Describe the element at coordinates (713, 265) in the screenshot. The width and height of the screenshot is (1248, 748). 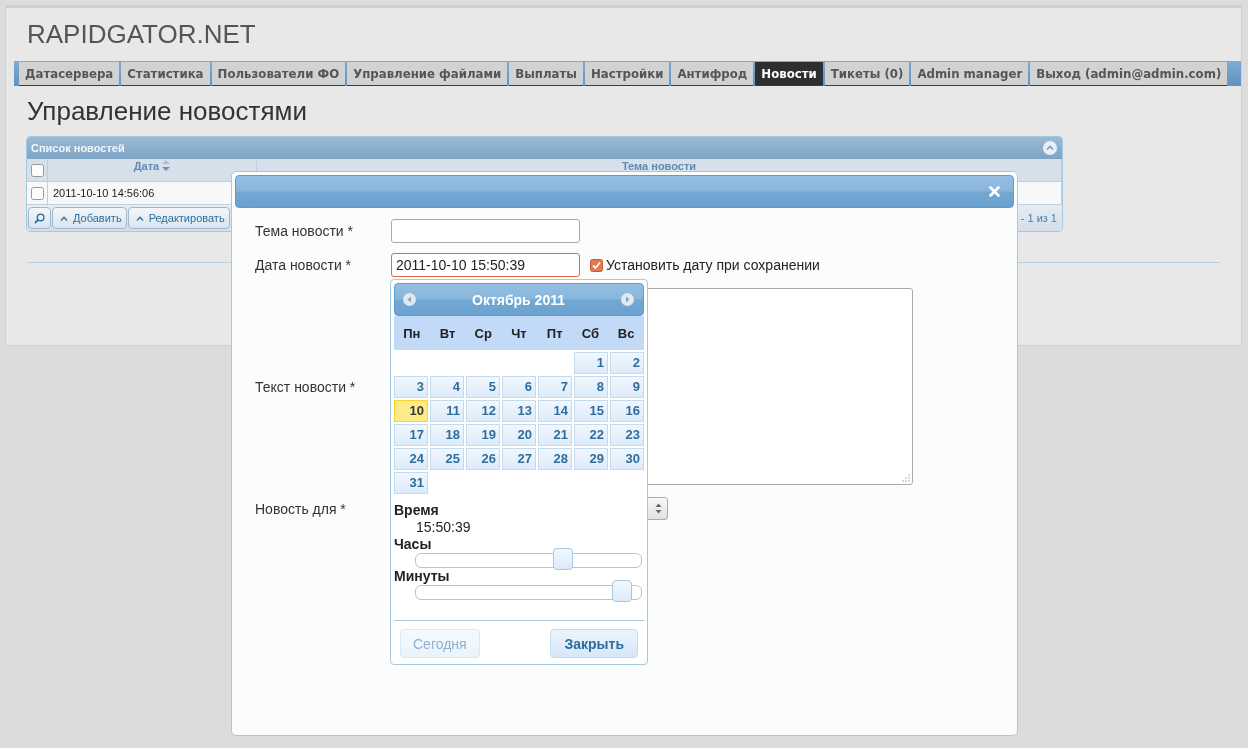
I see `checkbox-label: Установить дату при сохранении` at that location.